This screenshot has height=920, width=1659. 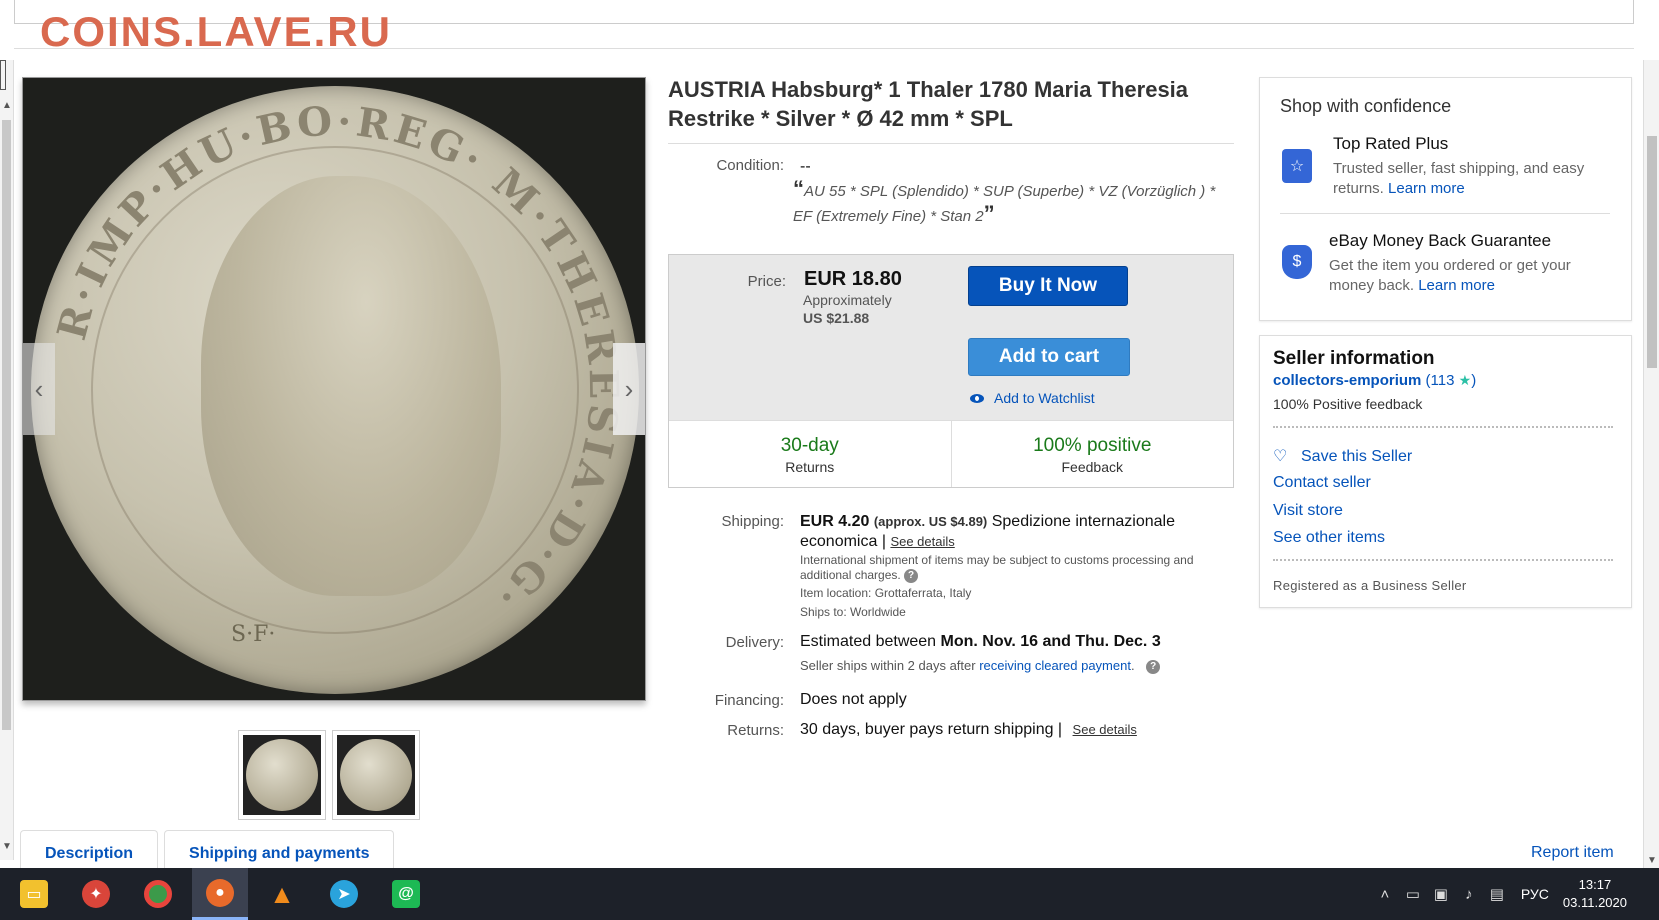 I want to click on returns-see-details-link: See details, so click(x=1105, y=729).